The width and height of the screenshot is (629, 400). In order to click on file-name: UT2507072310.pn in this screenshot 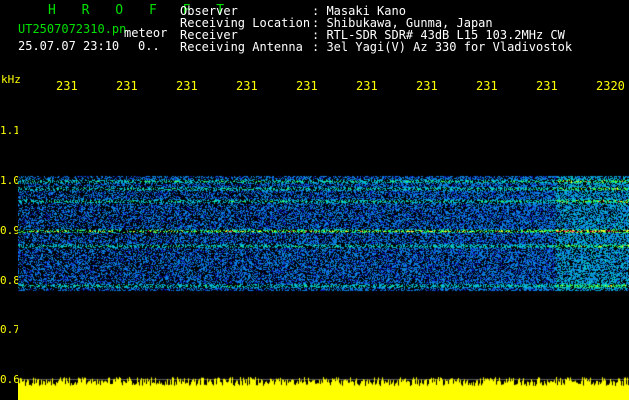, I will do `click(72, 29)`.